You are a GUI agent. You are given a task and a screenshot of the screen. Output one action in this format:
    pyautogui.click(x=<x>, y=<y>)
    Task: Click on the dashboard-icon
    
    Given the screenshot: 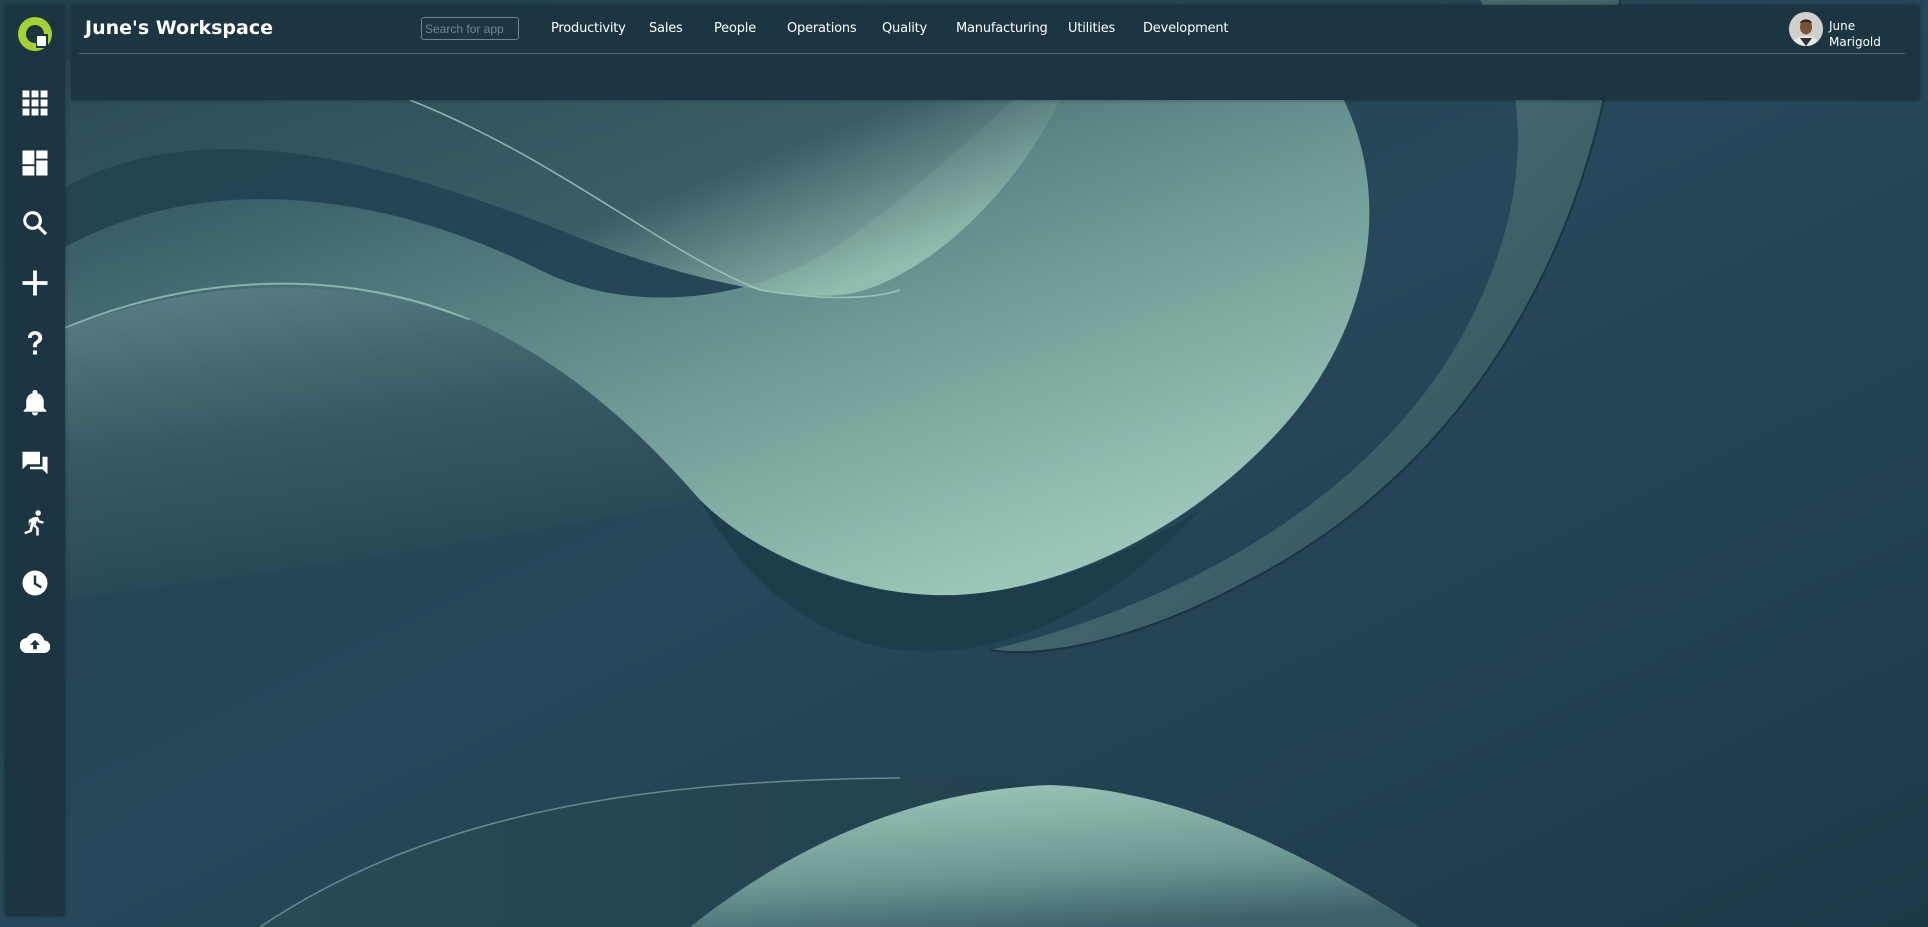 What is the action you would take?
    pyautogui.click(x=35, y=163)
    